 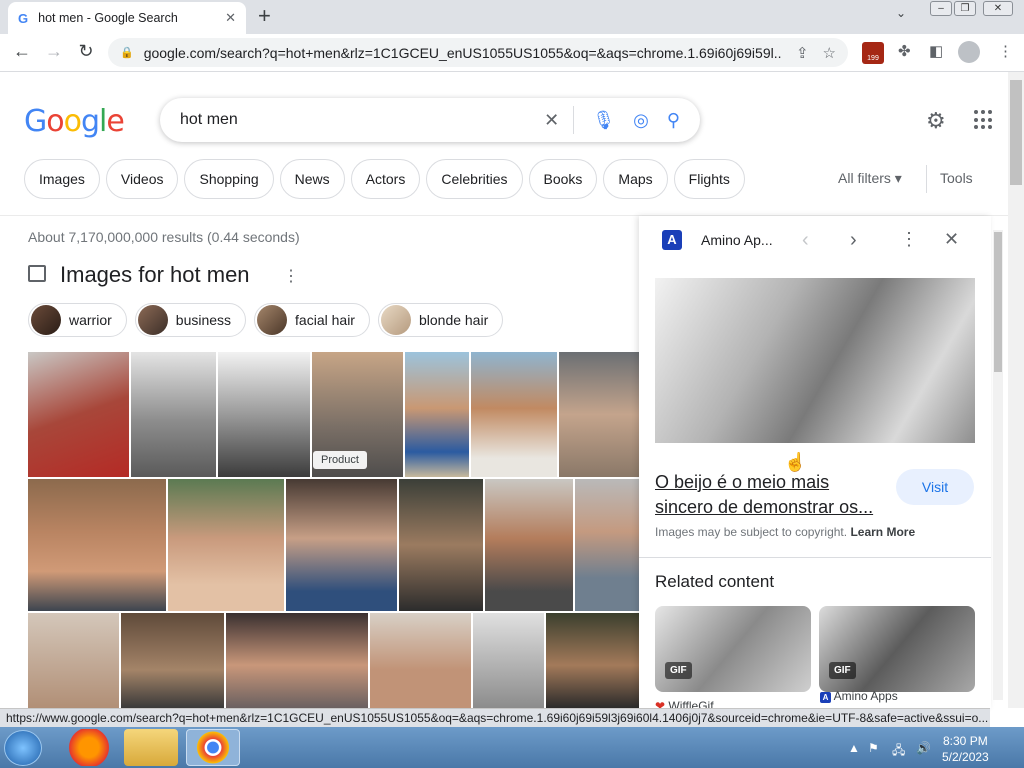 What do you see at coordinates (635, 179) in the screenshot?
I see `chip-maps: Maps` at bounding box center [635, 179].